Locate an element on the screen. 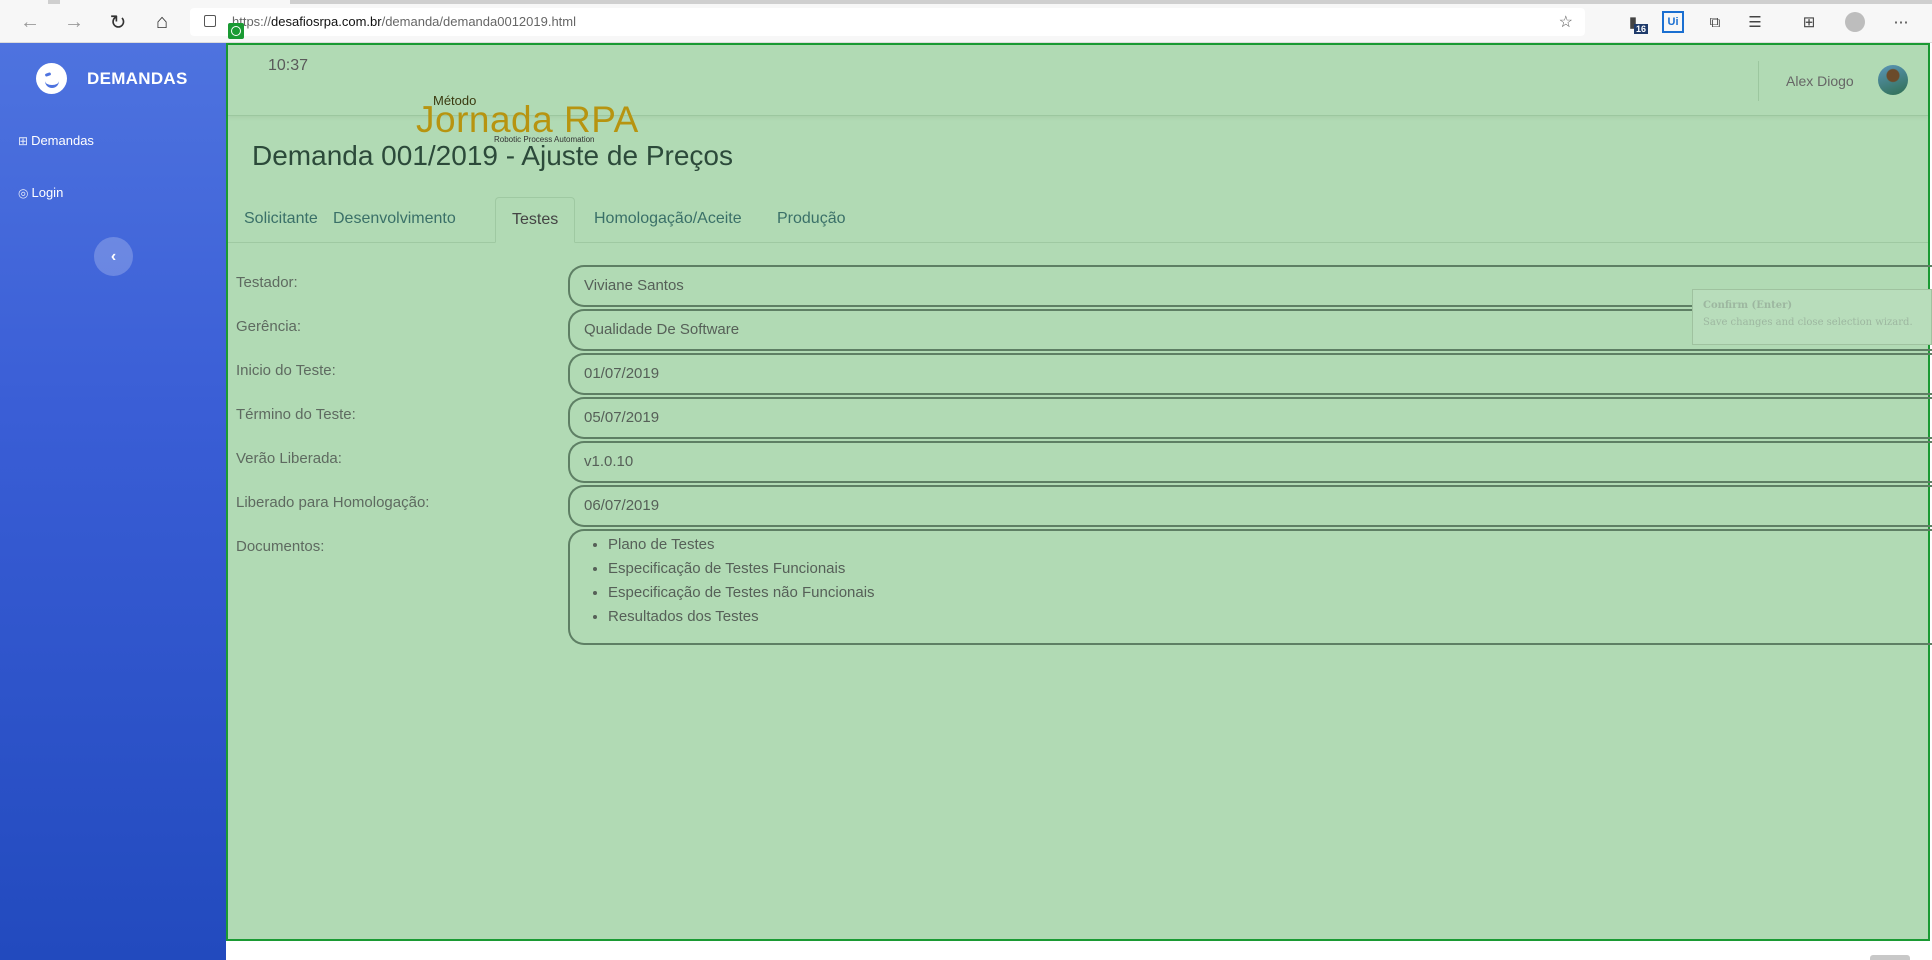  page-title: Demanda 001/2019 - Ajuste de Preços is located at coordinates (492, 155).